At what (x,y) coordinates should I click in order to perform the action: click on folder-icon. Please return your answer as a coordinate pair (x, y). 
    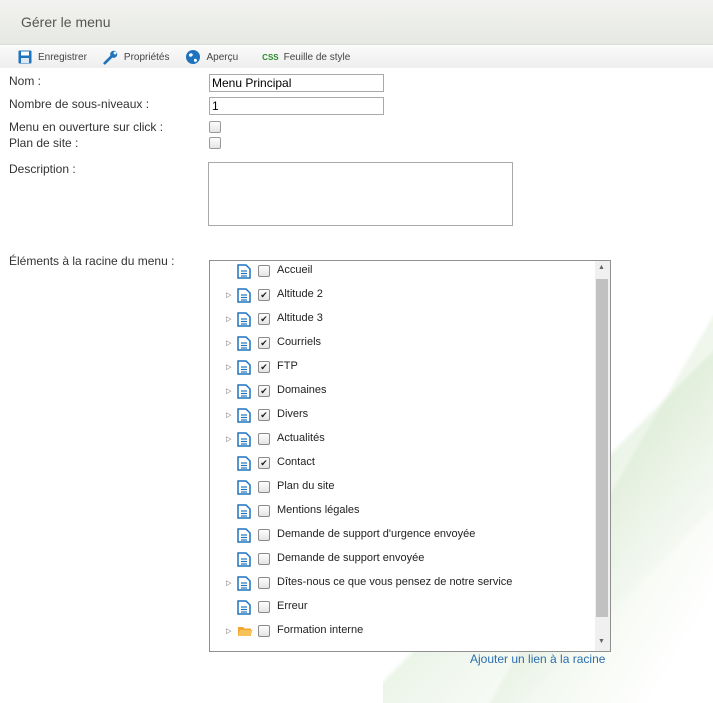
    Looking at the image, I should click on (245, 632).